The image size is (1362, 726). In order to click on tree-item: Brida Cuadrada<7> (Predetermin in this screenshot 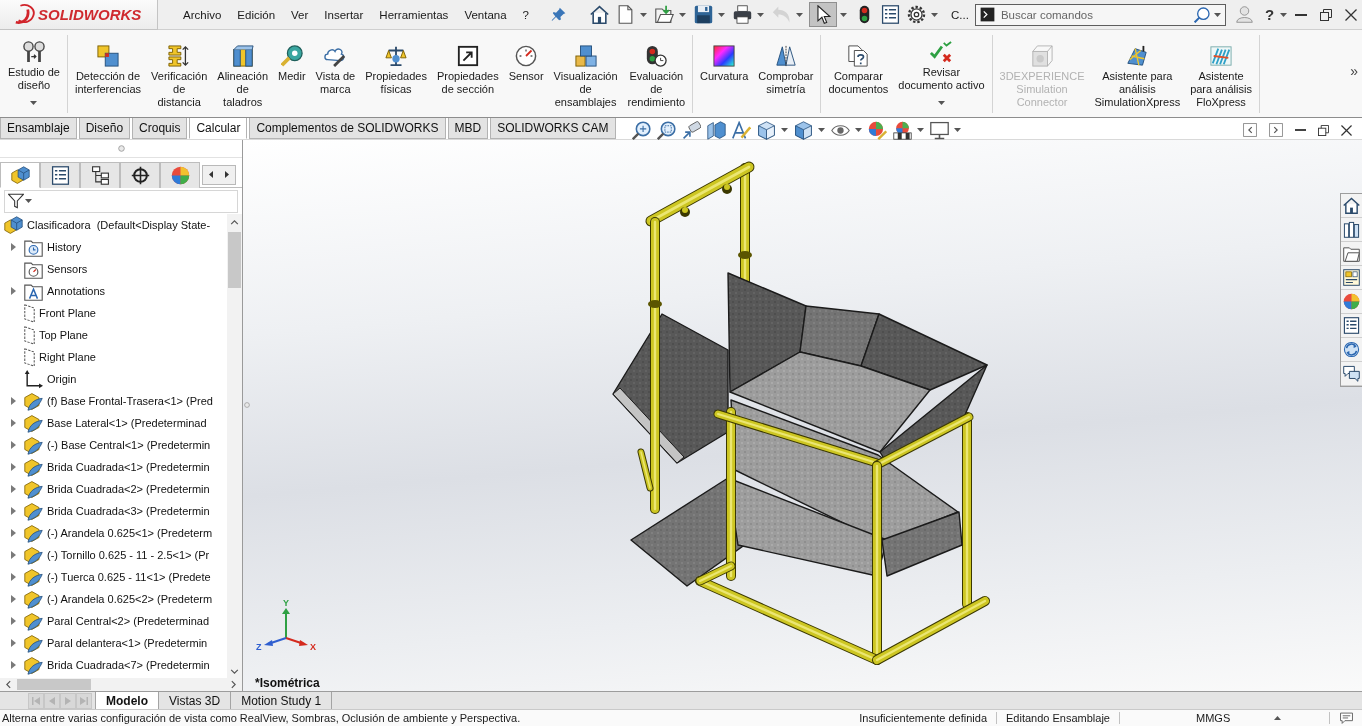, I will do `click(128, 665)`.